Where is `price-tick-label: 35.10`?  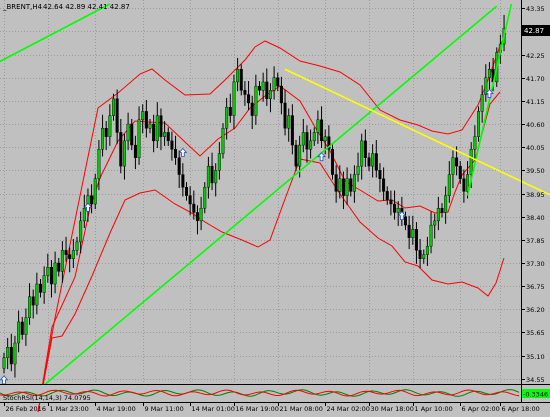 price-tick-label: 35.10 is located at coordinates (535, 357).